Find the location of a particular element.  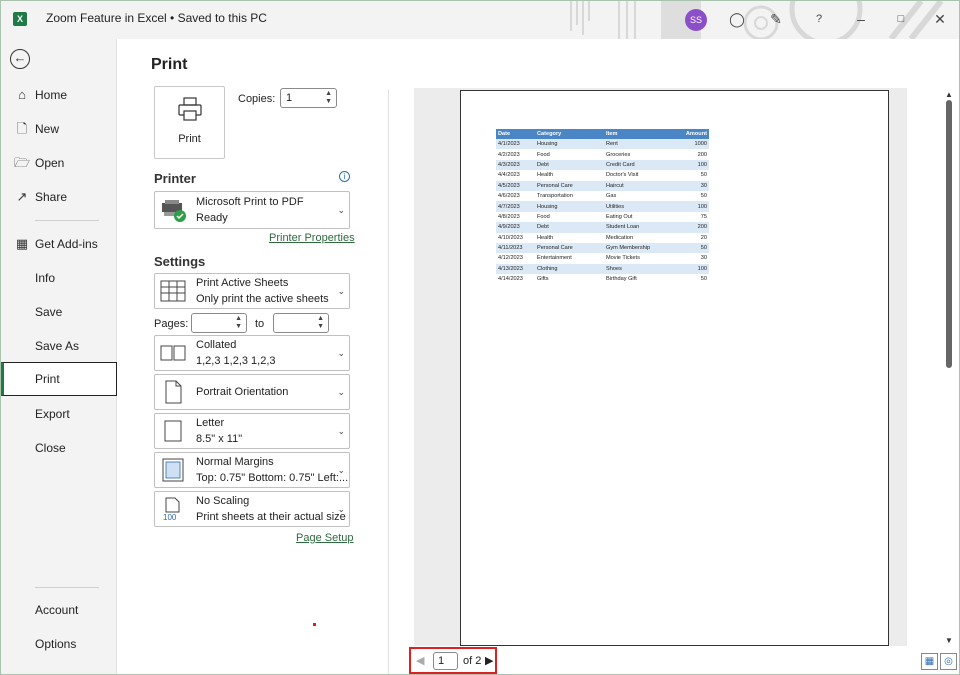

printer-icon is located at coordinates (190, 109).